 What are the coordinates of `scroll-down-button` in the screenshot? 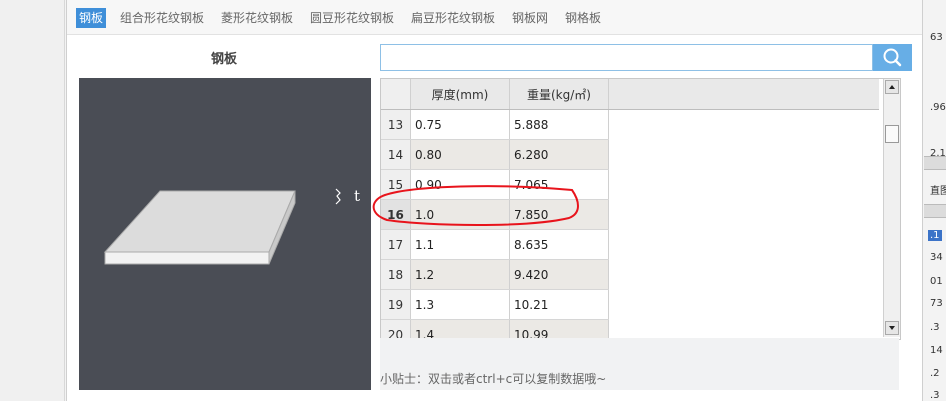 It's located at (892, 328).